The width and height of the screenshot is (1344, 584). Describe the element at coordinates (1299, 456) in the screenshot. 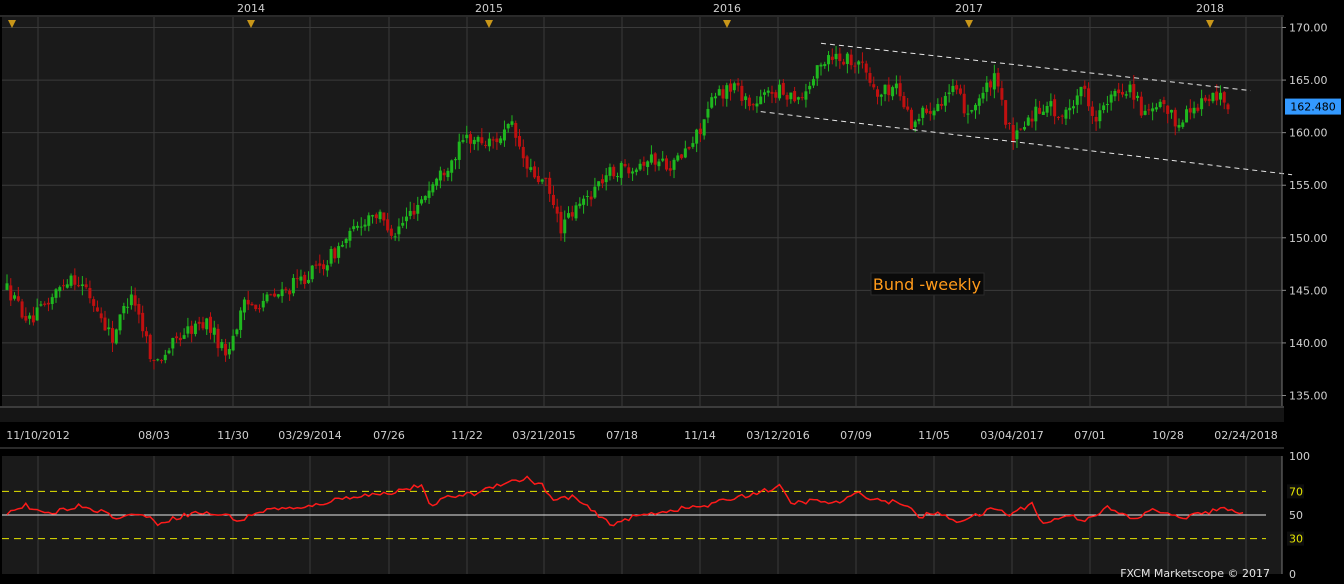

I see `rsi-tick-label: 100` at that location.